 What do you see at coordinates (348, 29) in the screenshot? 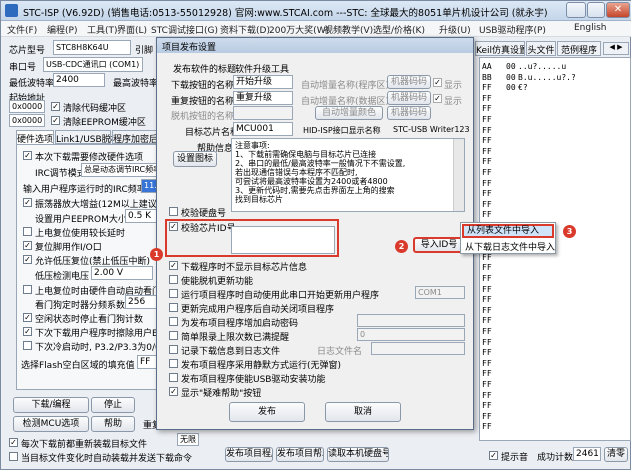
I see `menu-video: 视频教学(V)` at bounding box center [348, 29].